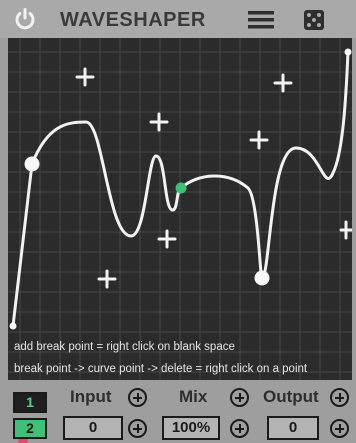 This screenshot has width=356, height=443. I want to click on output-plus-icon, so click(339, 428).